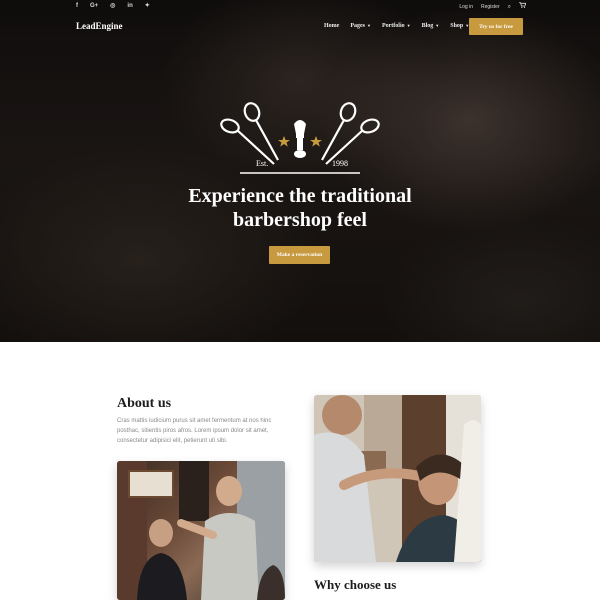  What do you see at coordinates (129, 6) in the screenshot?
I see `linkedin-icon: in` at bounding box center [129, 6].